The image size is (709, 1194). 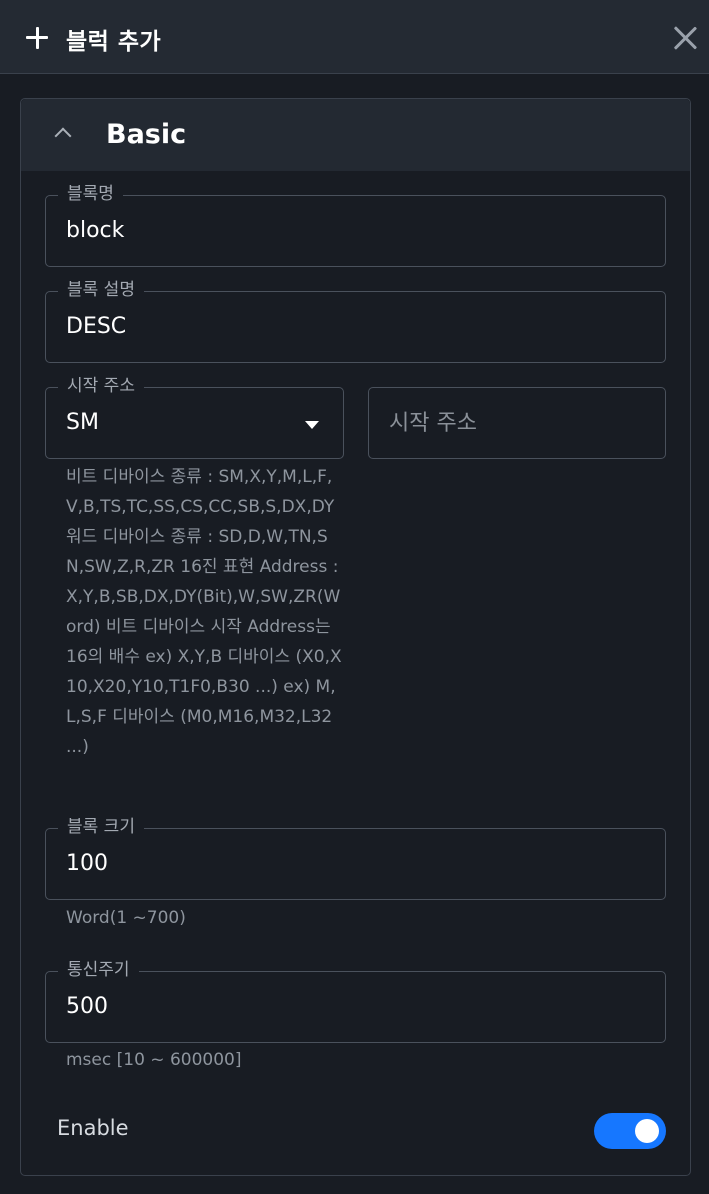 What do you see at coordinates (101, 827) in the screenshot?
I see `block-size-label: 블록 크기` at bounding box center [101, 827].